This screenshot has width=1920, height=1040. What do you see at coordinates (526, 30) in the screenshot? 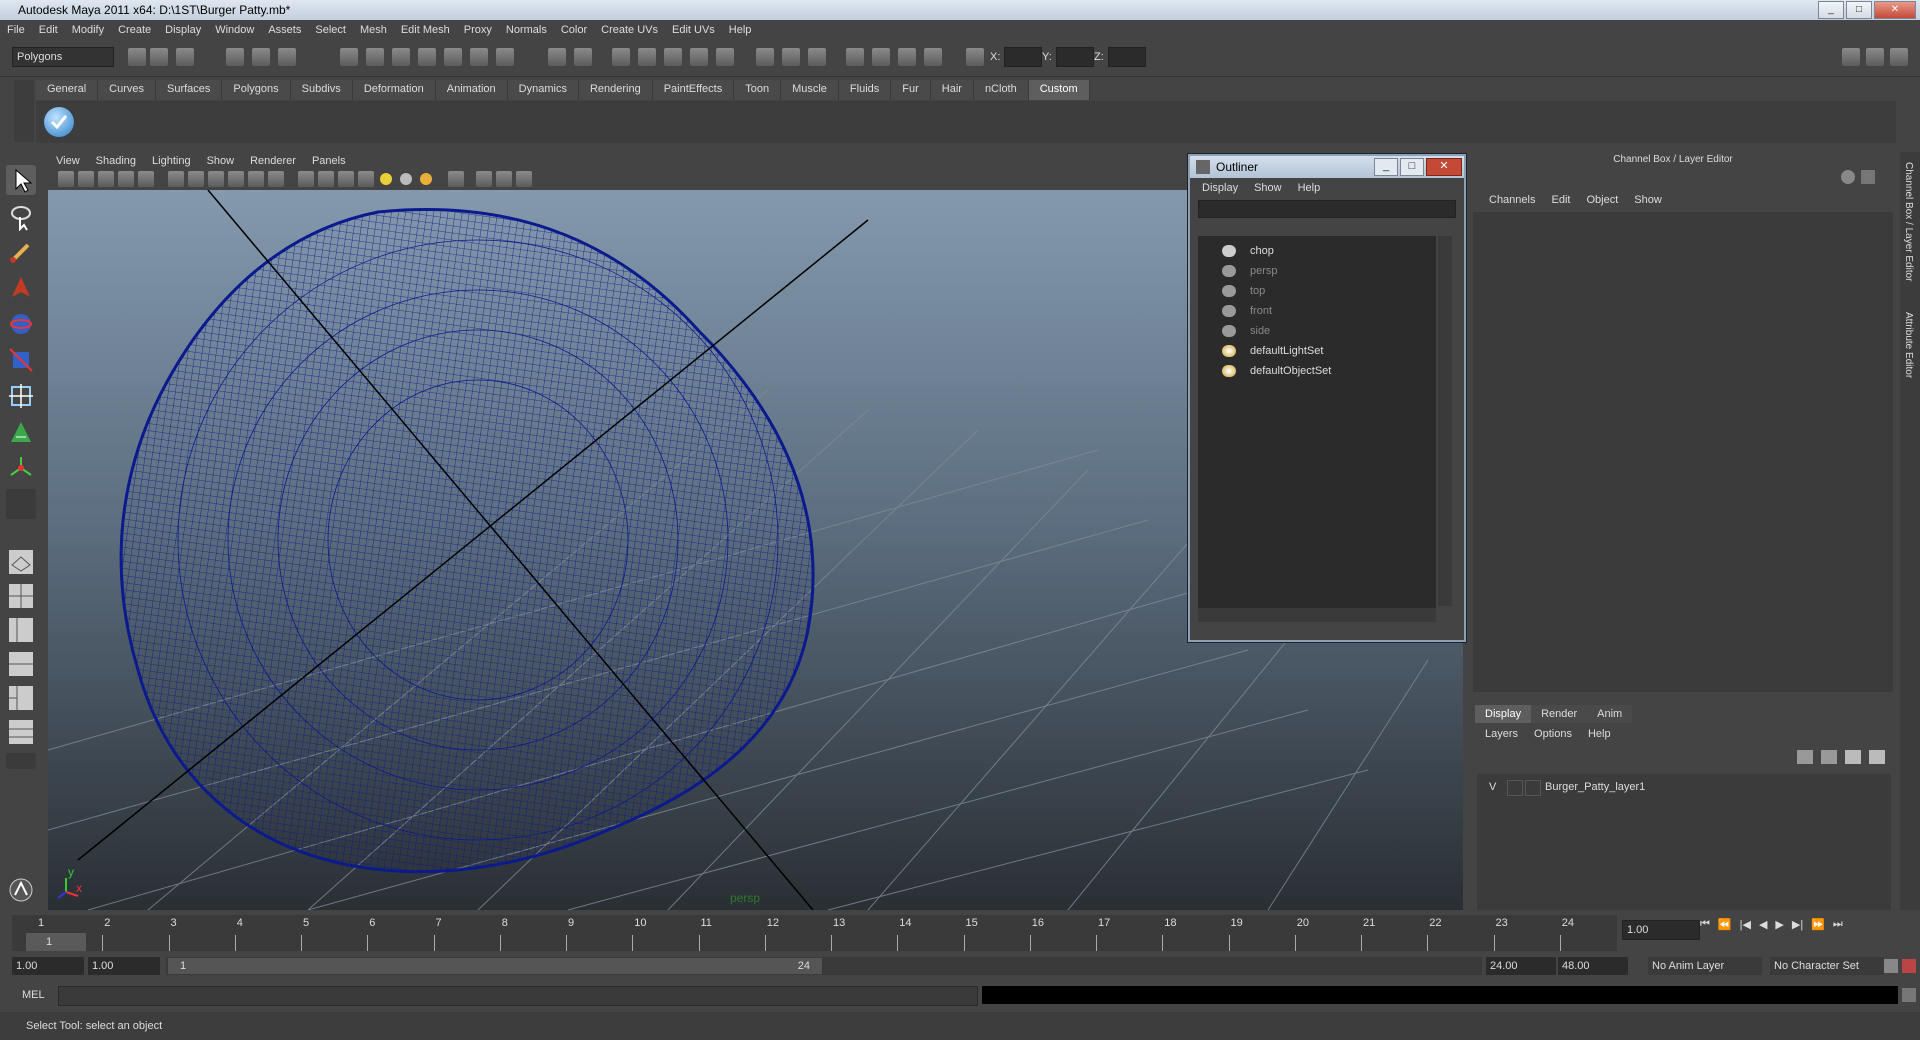
I see `menu-normals: Normals` at bounding box center [526, 30].